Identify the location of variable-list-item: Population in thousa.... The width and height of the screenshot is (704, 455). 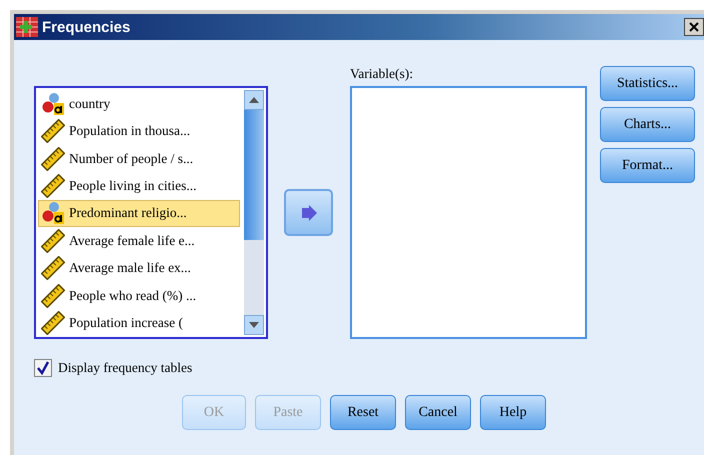
(139, 131).